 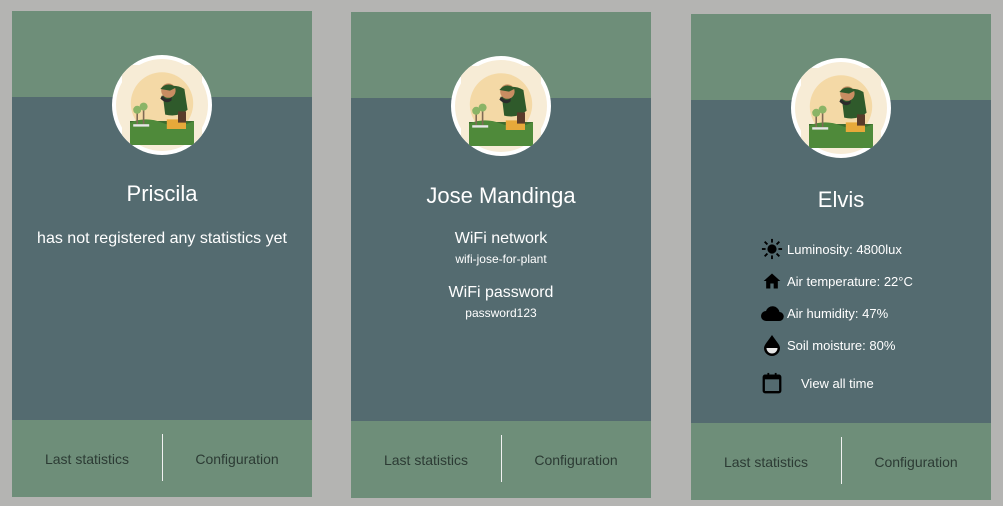 What do you see at coordinates (501, 259) in the screenshot?
I see `wifi-network-value: wifi-jose-for-plant` at bounding box center [501, 259].